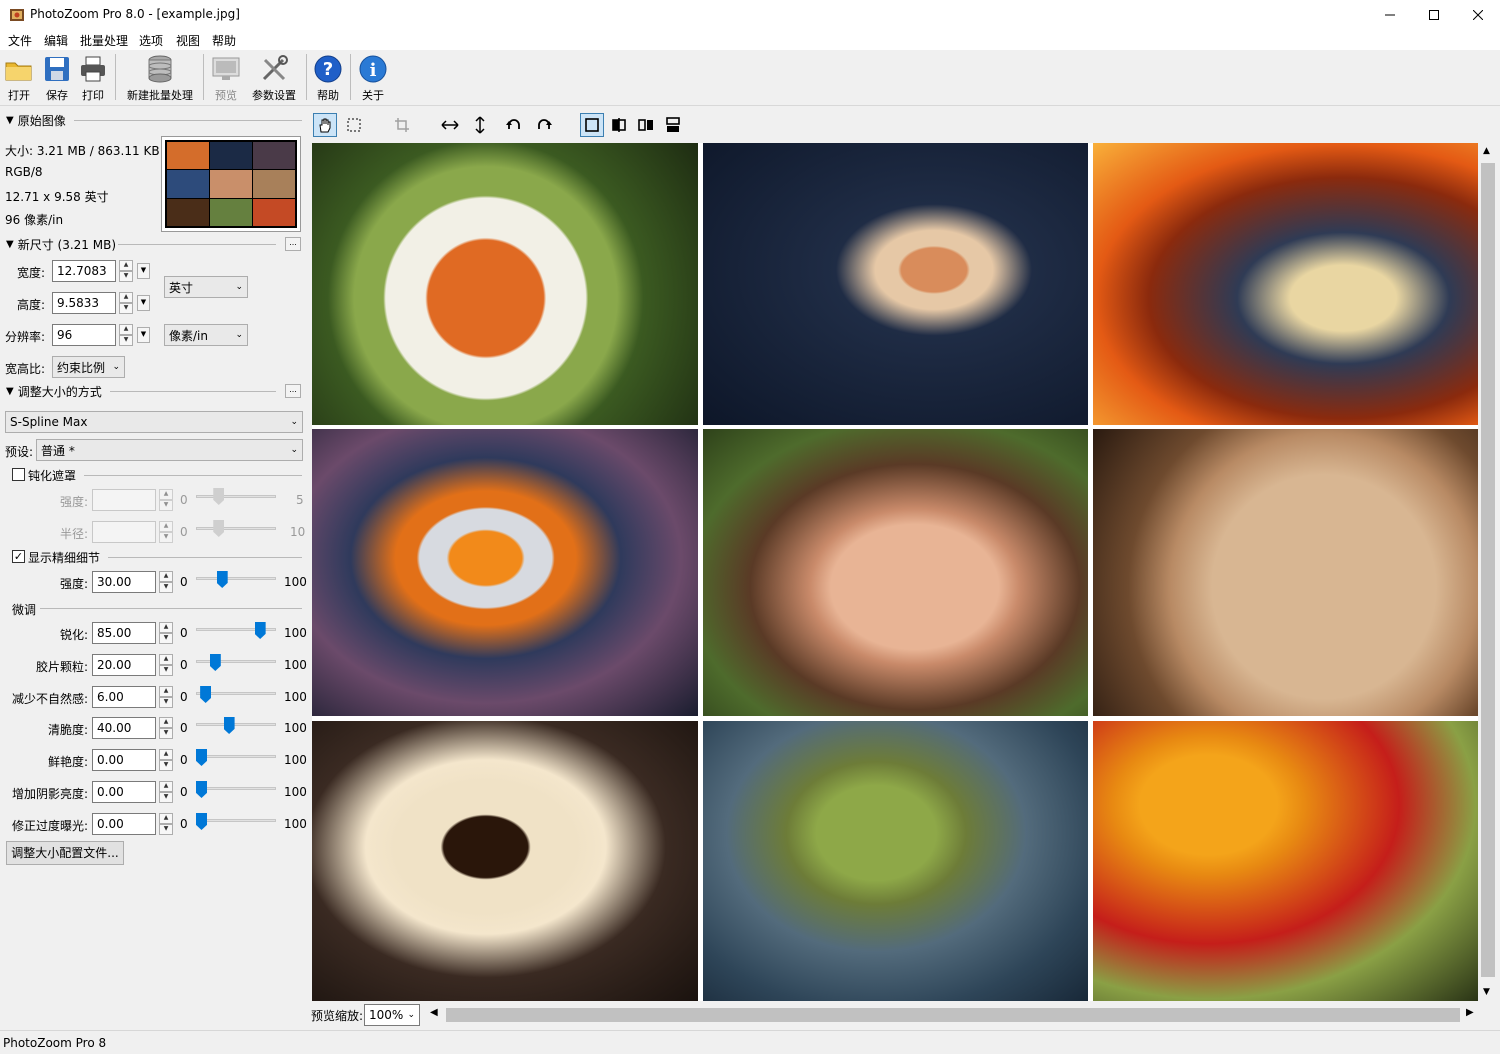 This screenshot has width=1500, height=1054. What do you see at coordinates (236, 724) in the screenshot?
I see `crispness-slider` at bounding box center [236, 724].